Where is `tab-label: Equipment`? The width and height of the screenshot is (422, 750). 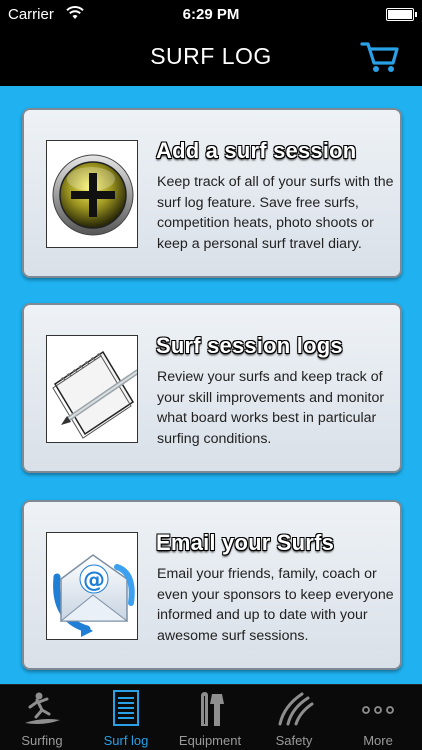 tab-label: Equipment is located at coordinates (210, 740).